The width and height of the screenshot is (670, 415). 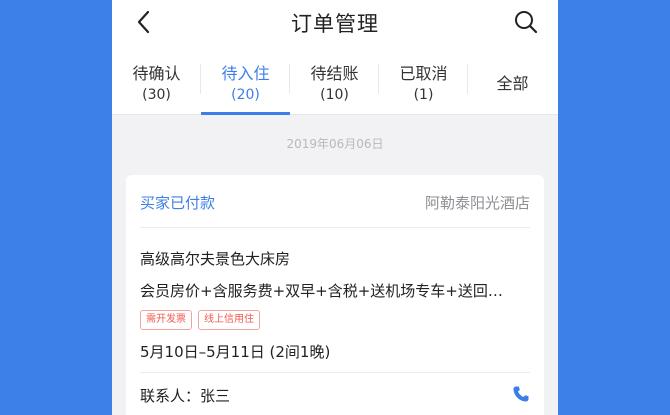 I want to click on tab-pending-checkin: 待入住 (20), so click(x=245, y=81).